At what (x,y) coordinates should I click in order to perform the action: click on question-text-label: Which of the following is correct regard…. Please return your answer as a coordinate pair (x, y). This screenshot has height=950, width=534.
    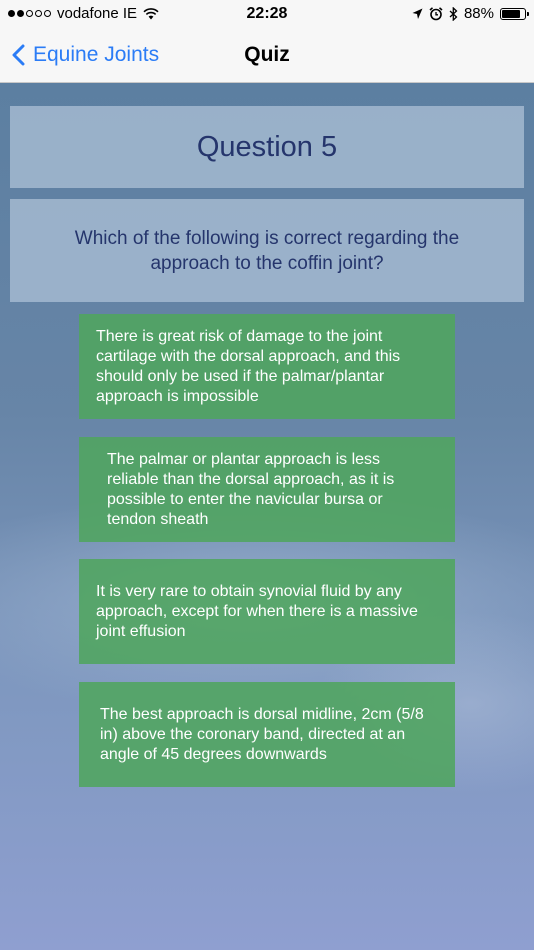
    Looking at the image, I should click on (267, 250).